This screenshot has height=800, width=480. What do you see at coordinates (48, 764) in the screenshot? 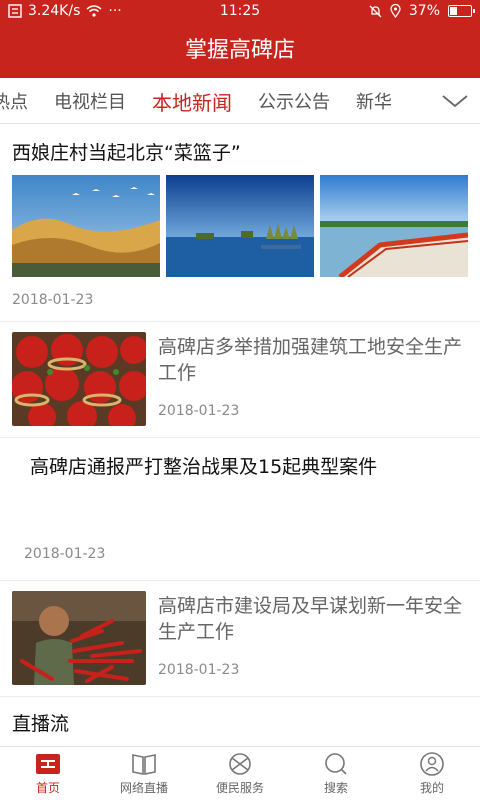
I see `home-icon` at bounding box center [48, 764].